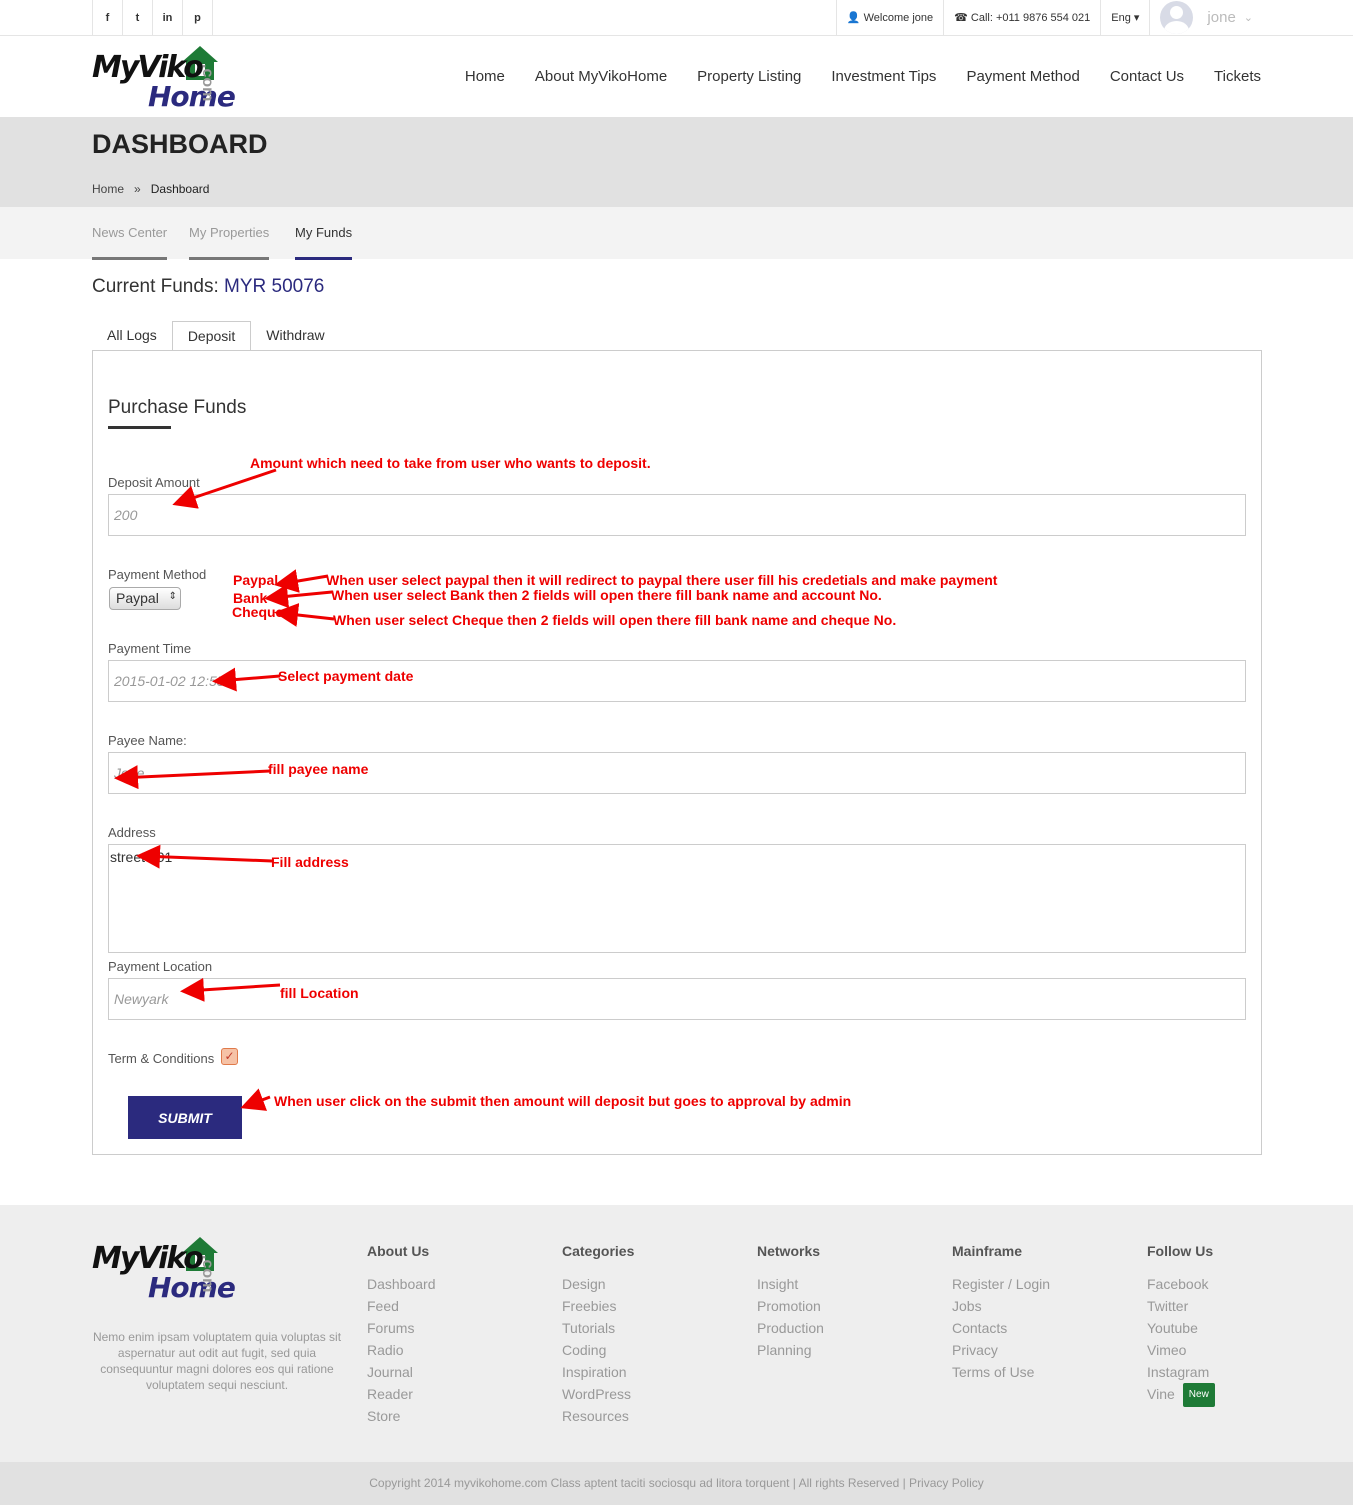  Describe the element at coordinates (847, 1306) in the screenshot. I see `footer-link: Promotion` at that location.